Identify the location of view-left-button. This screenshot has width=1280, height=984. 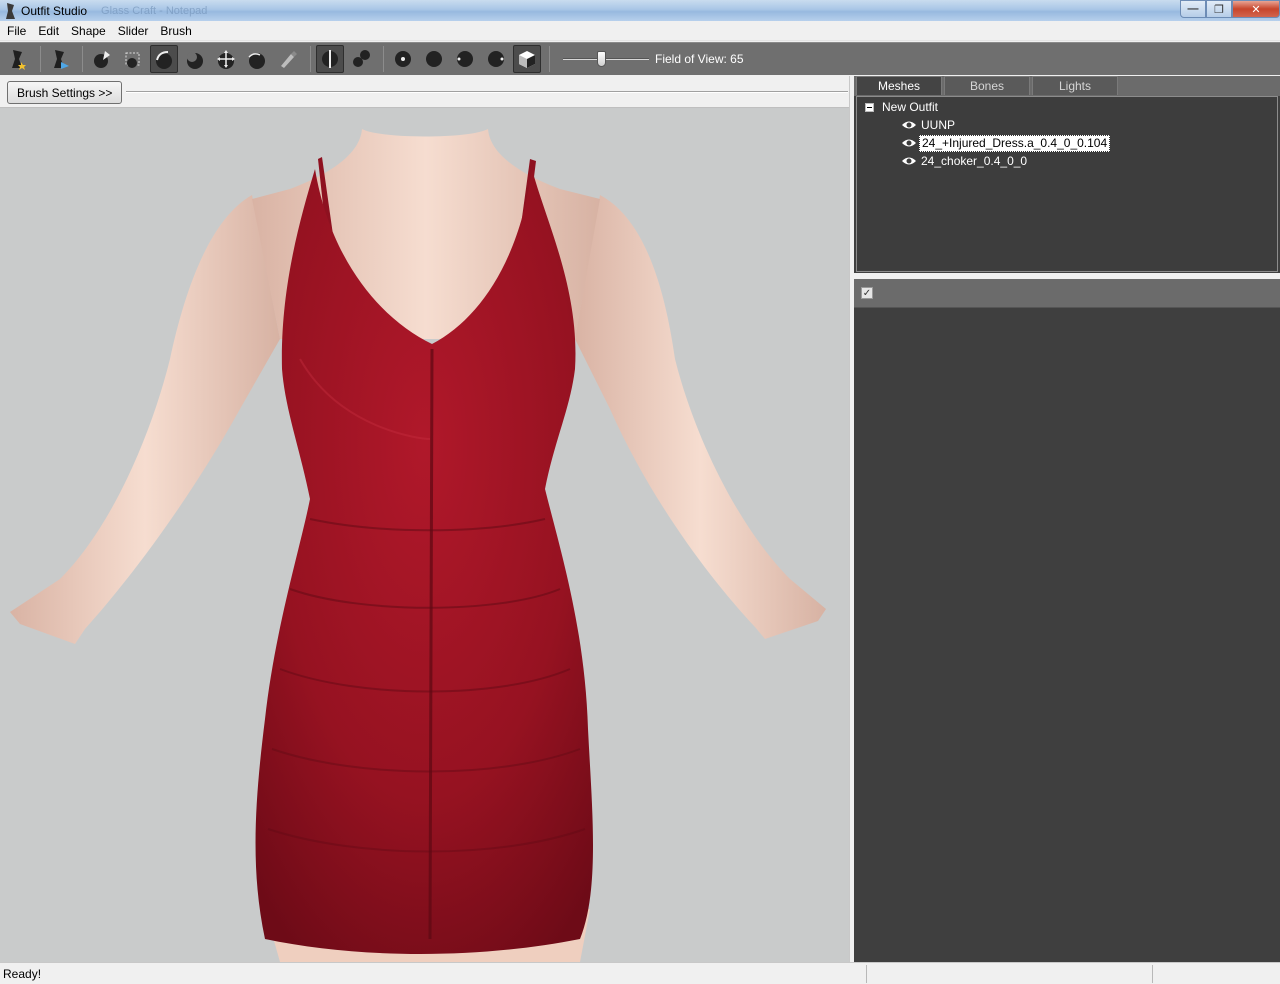
(465, 59).